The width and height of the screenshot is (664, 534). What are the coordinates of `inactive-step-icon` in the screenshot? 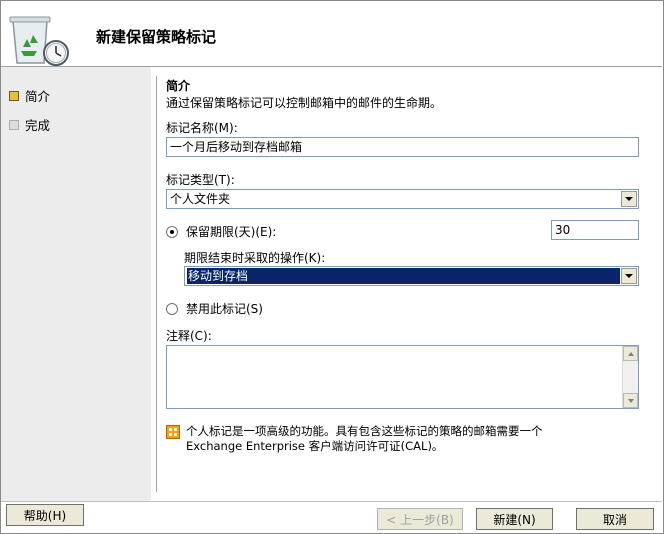 It's located at (14, 124).